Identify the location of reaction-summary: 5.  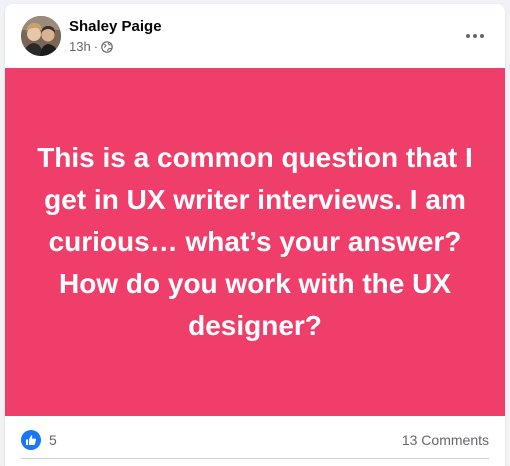
(39, 440).